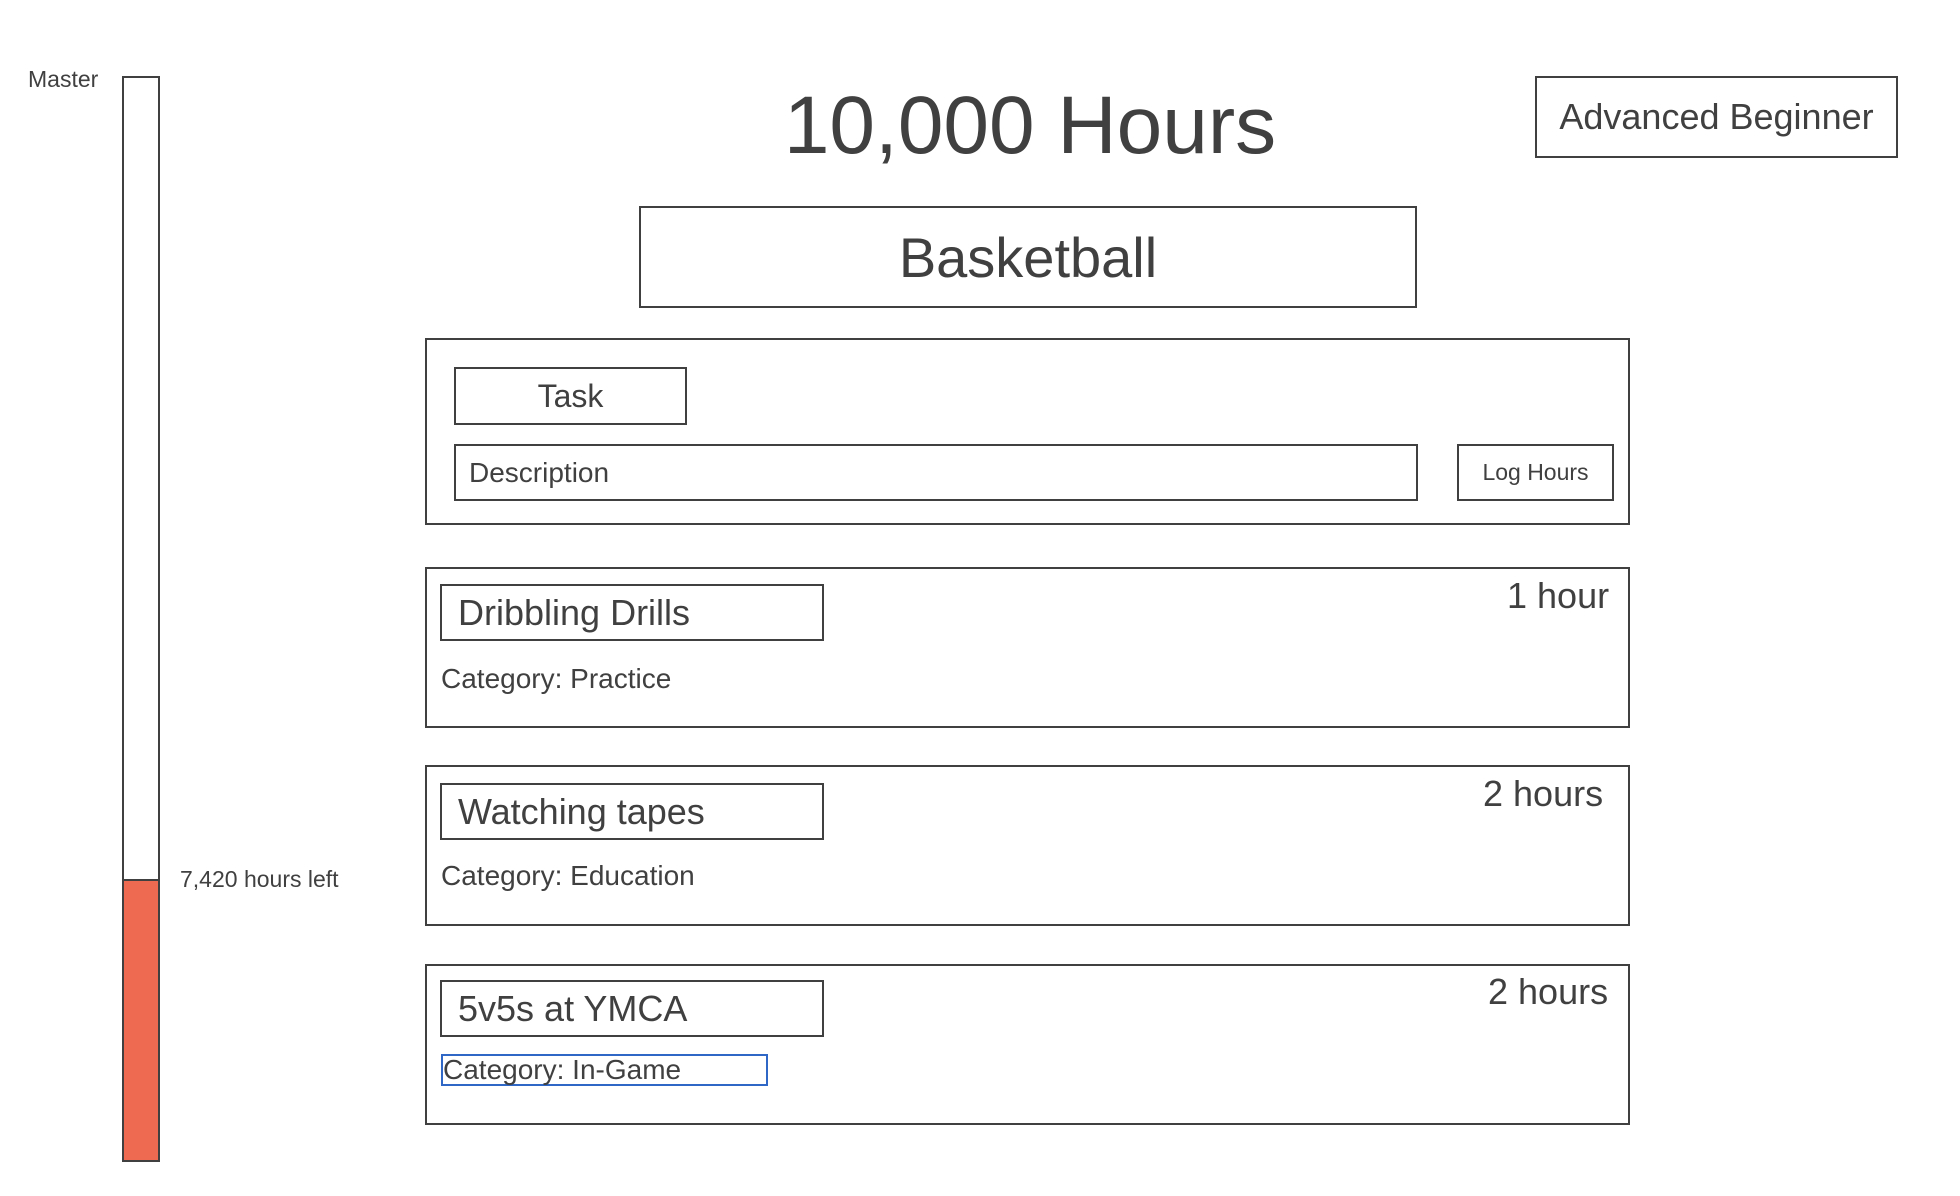 The width and height of the screenshot is (1960, 1196). What do you see at coordinates (141, 1019) in the screenshot?
I see `progress-bar-fill` at bounding box center [141, 1019].